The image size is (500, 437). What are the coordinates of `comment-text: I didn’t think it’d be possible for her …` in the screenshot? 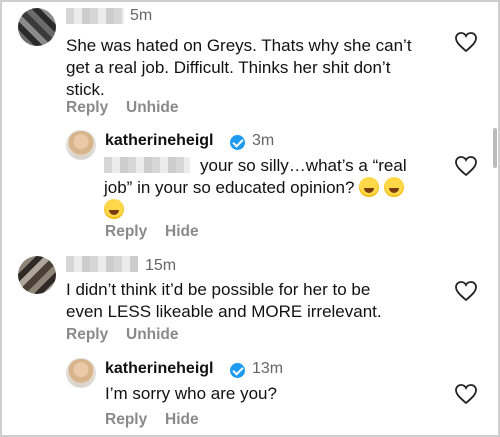 It's located at (224, 300).